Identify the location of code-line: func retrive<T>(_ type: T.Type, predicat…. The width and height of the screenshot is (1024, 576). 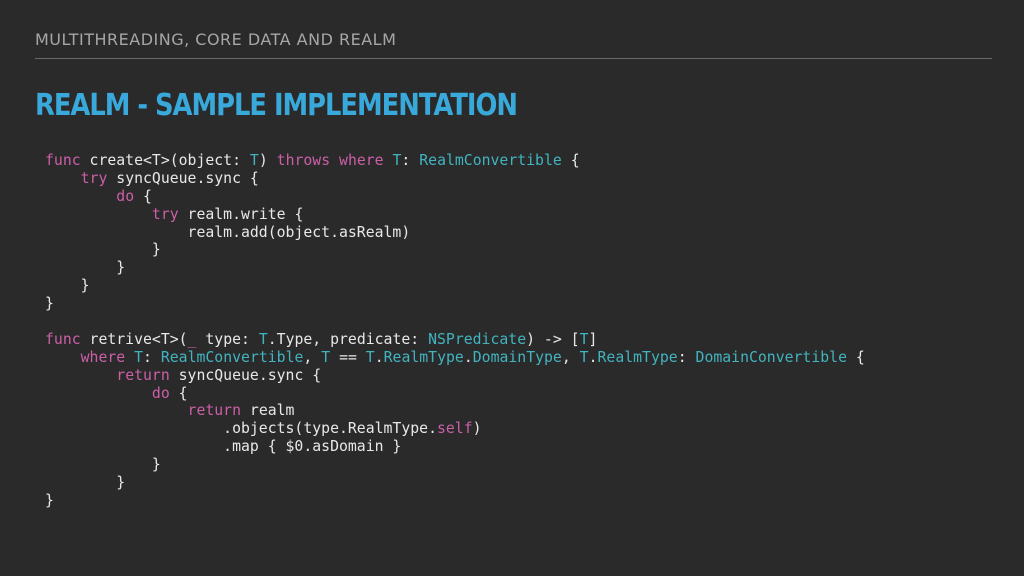
(455, 340).